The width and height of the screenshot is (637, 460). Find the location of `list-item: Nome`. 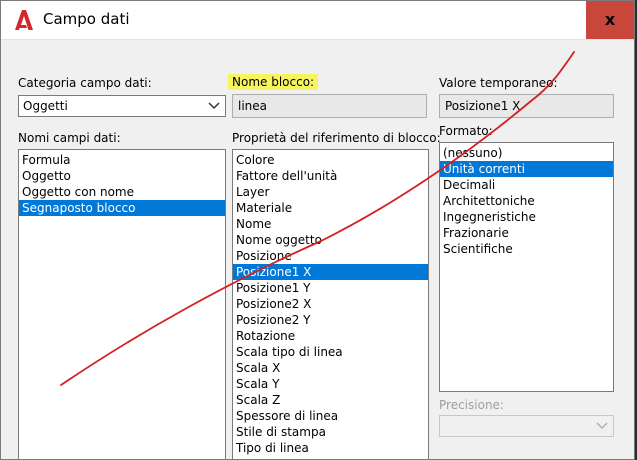

list-item: Nome is located at coordinates (330, 224).